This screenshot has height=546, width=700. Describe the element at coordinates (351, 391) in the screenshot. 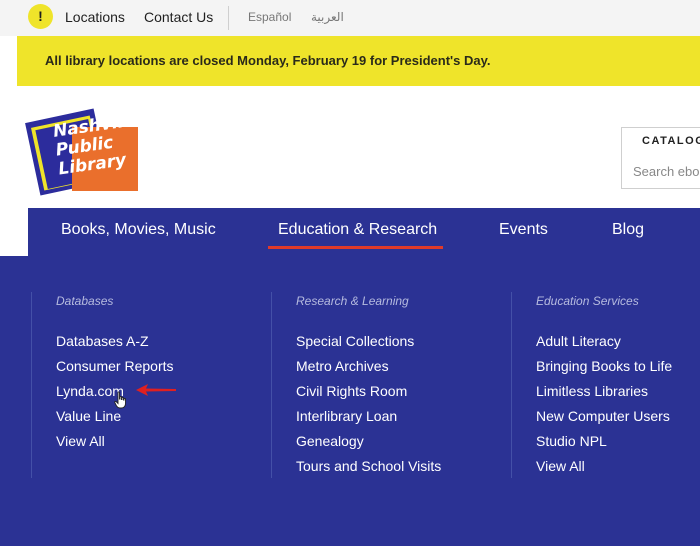

I see `menu-link-civil-rights-room: Civil Rights Room` at that location.